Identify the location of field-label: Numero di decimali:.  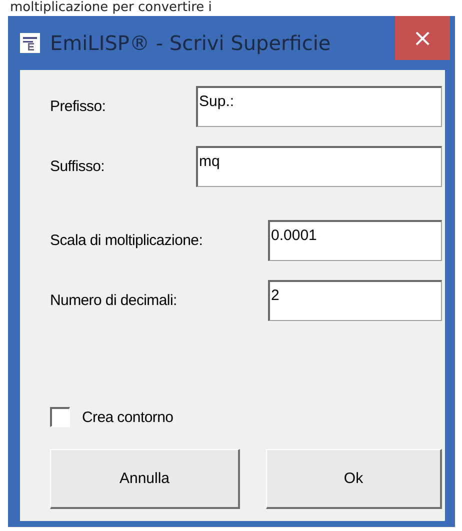
(113, 300).